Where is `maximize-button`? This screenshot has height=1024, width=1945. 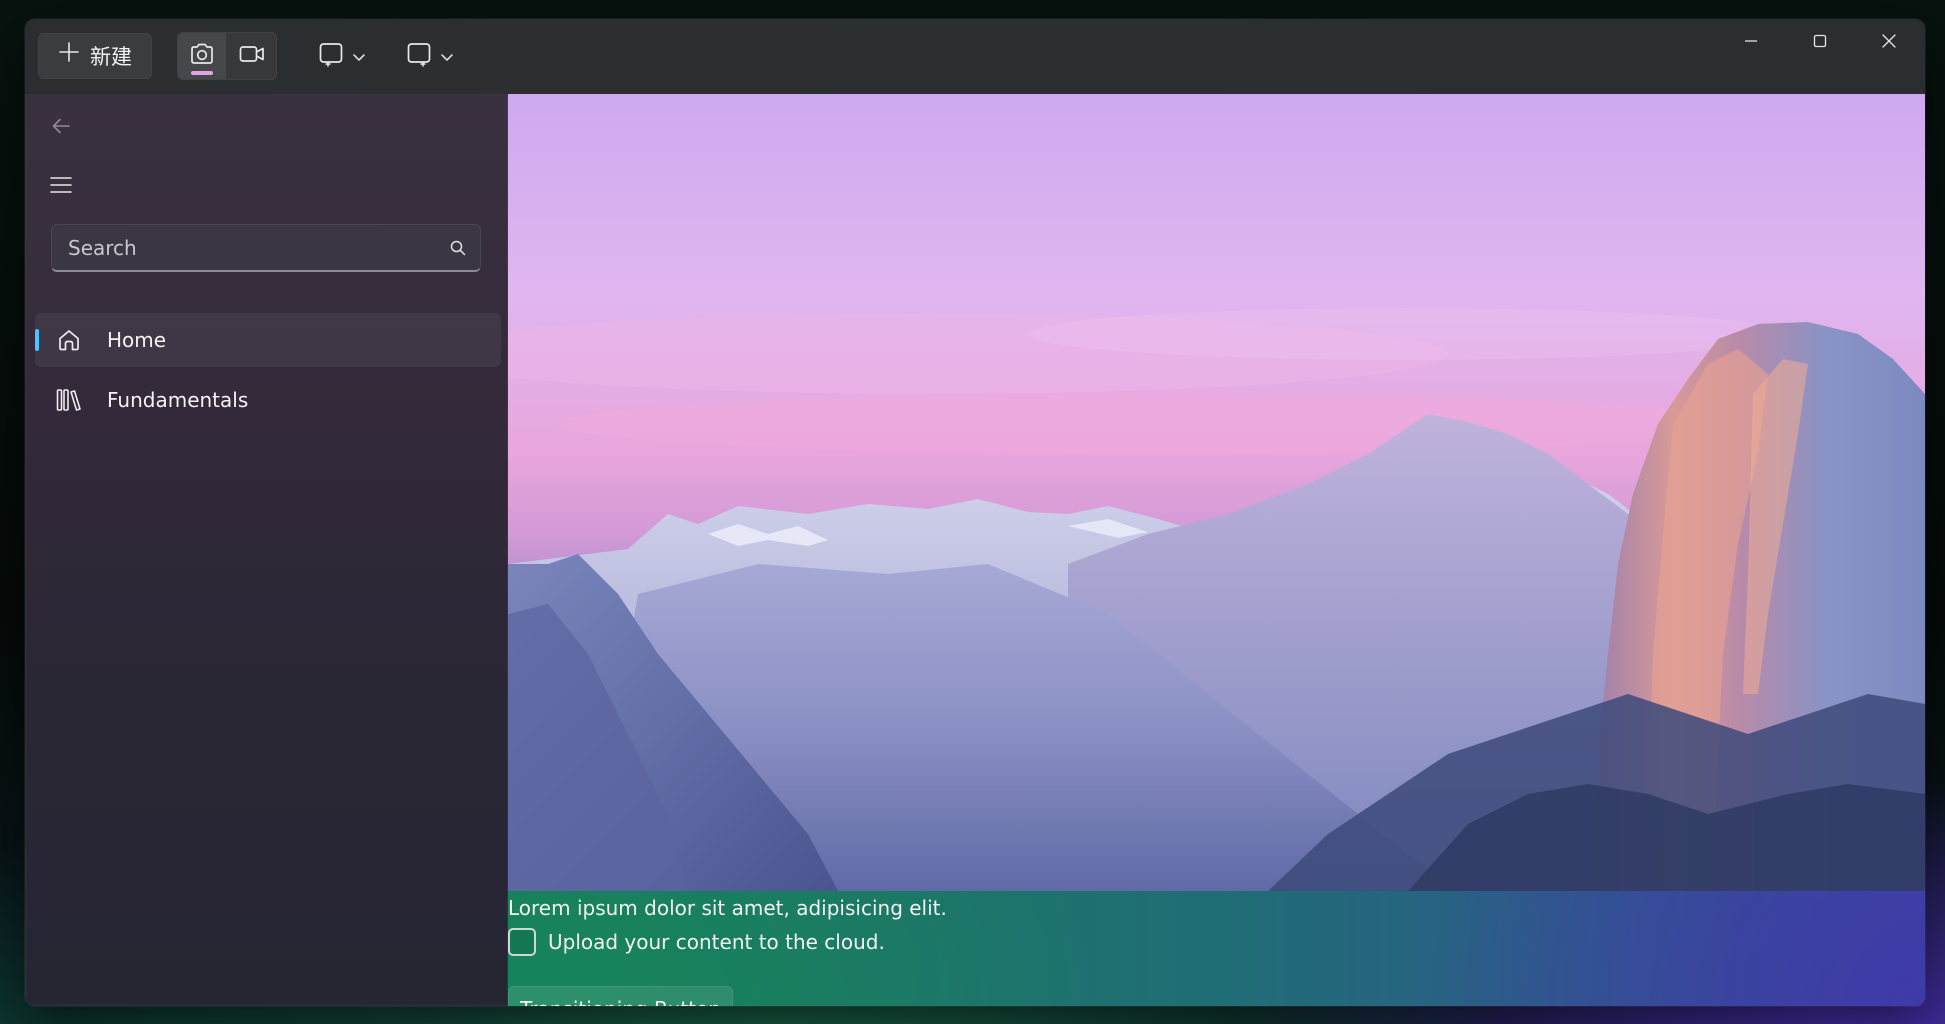 maximize-button is located at coordinates (1819, 43).